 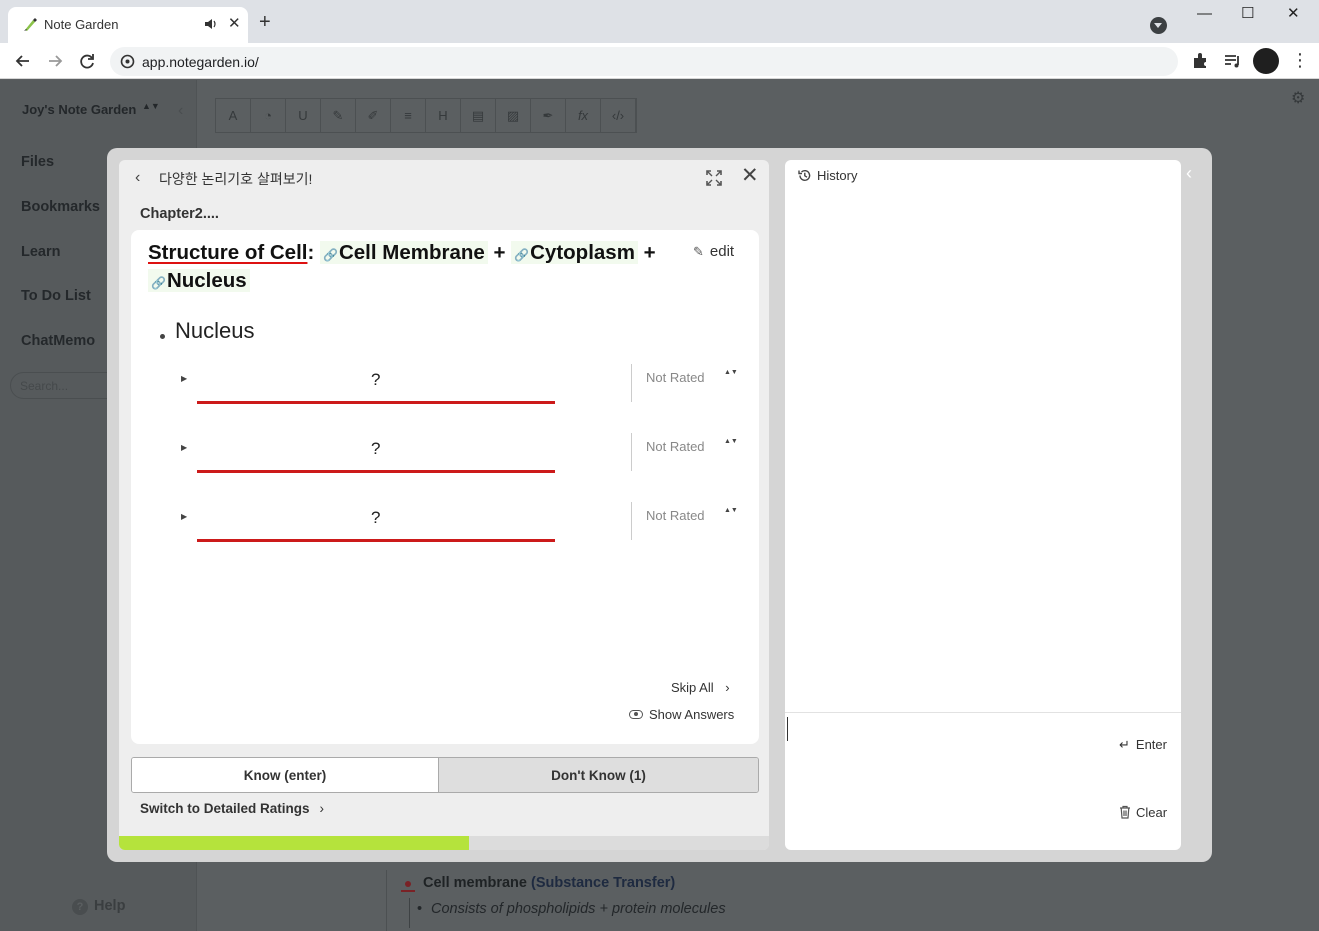 What do you see at coordinates (23, 61) in the screenshot?
I see `back-arrow-icon` at bounding box center [23, 61].